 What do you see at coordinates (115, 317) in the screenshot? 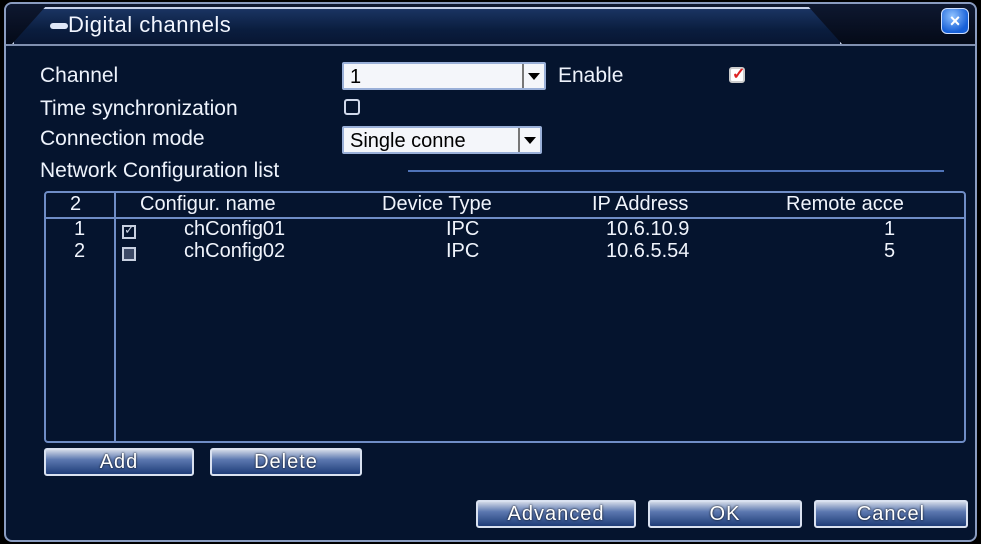
I see `column-divider` at bounding box center [115, 317].